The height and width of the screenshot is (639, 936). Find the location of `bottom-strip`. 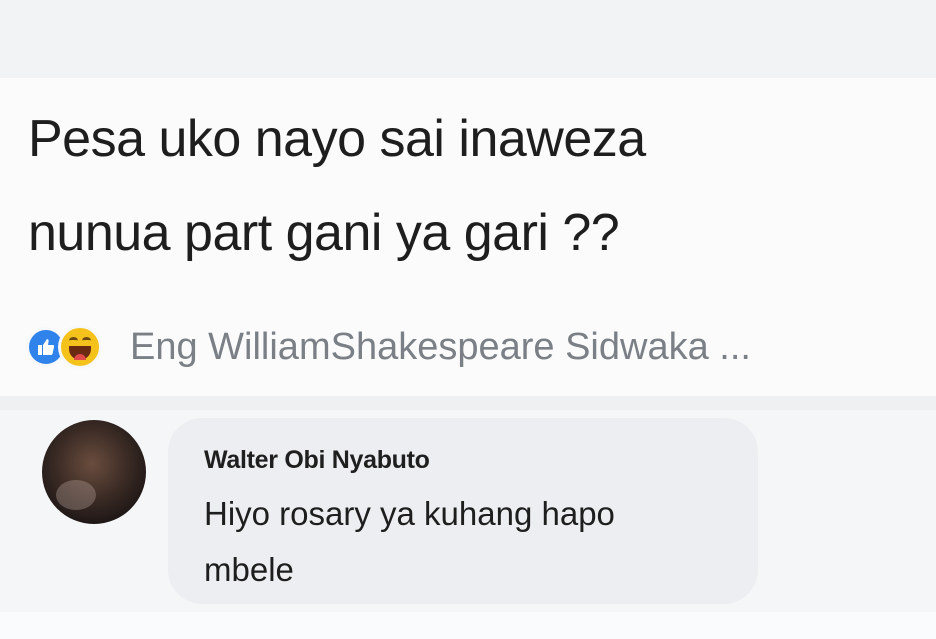

bottom-strip is located at coordinates (468, 625).